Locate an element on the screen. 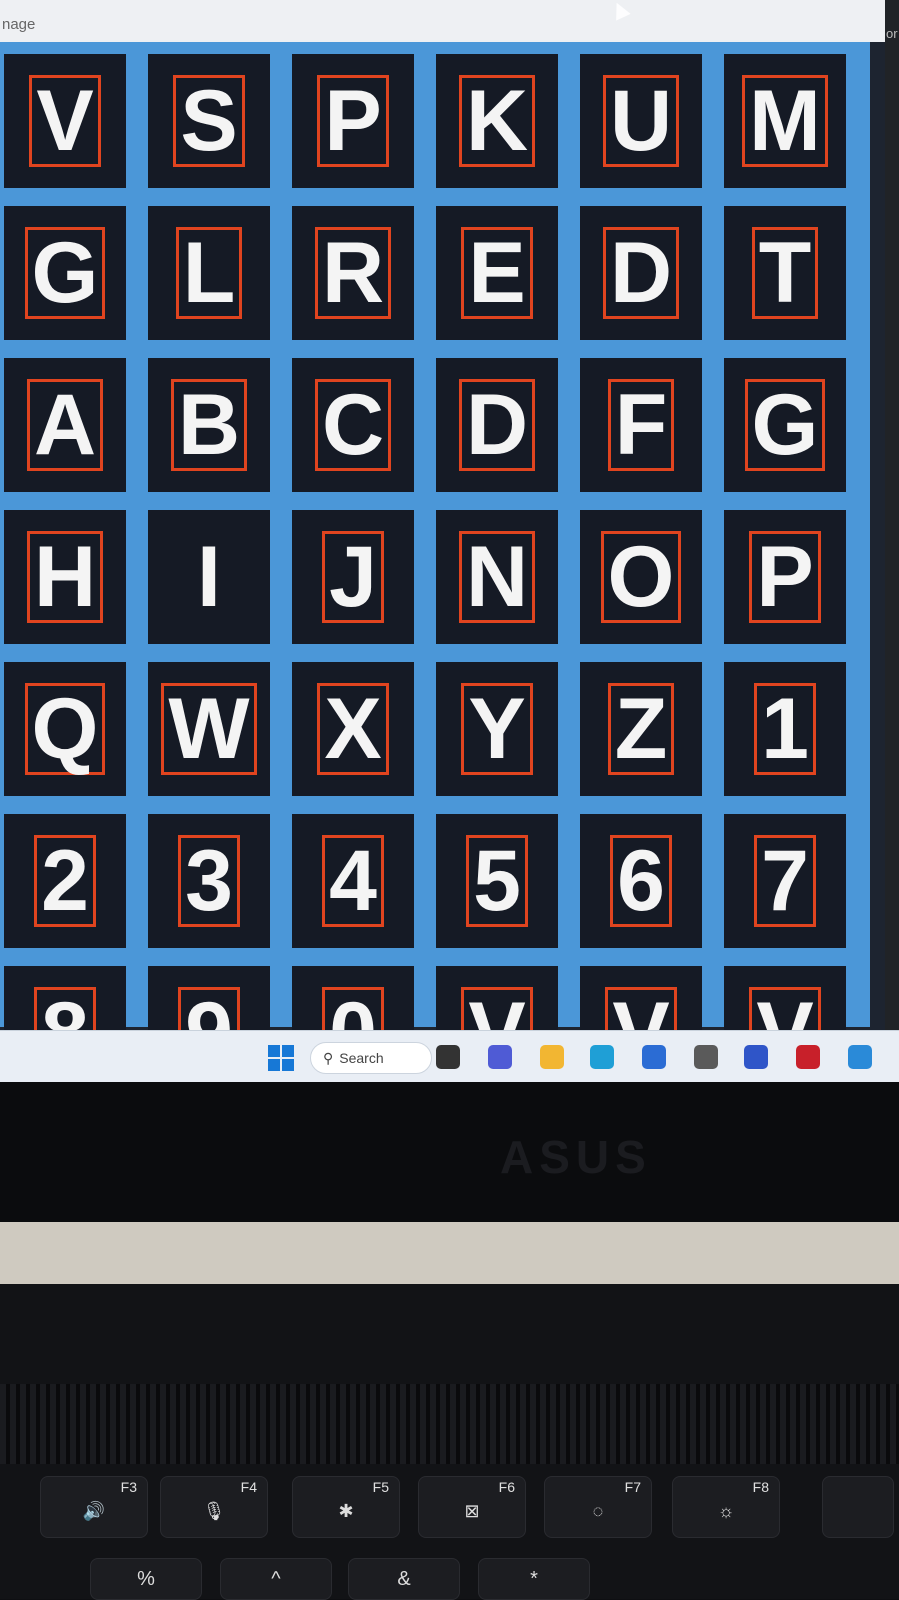  adjacent-window-text: or is located at coordinates (892, 33).